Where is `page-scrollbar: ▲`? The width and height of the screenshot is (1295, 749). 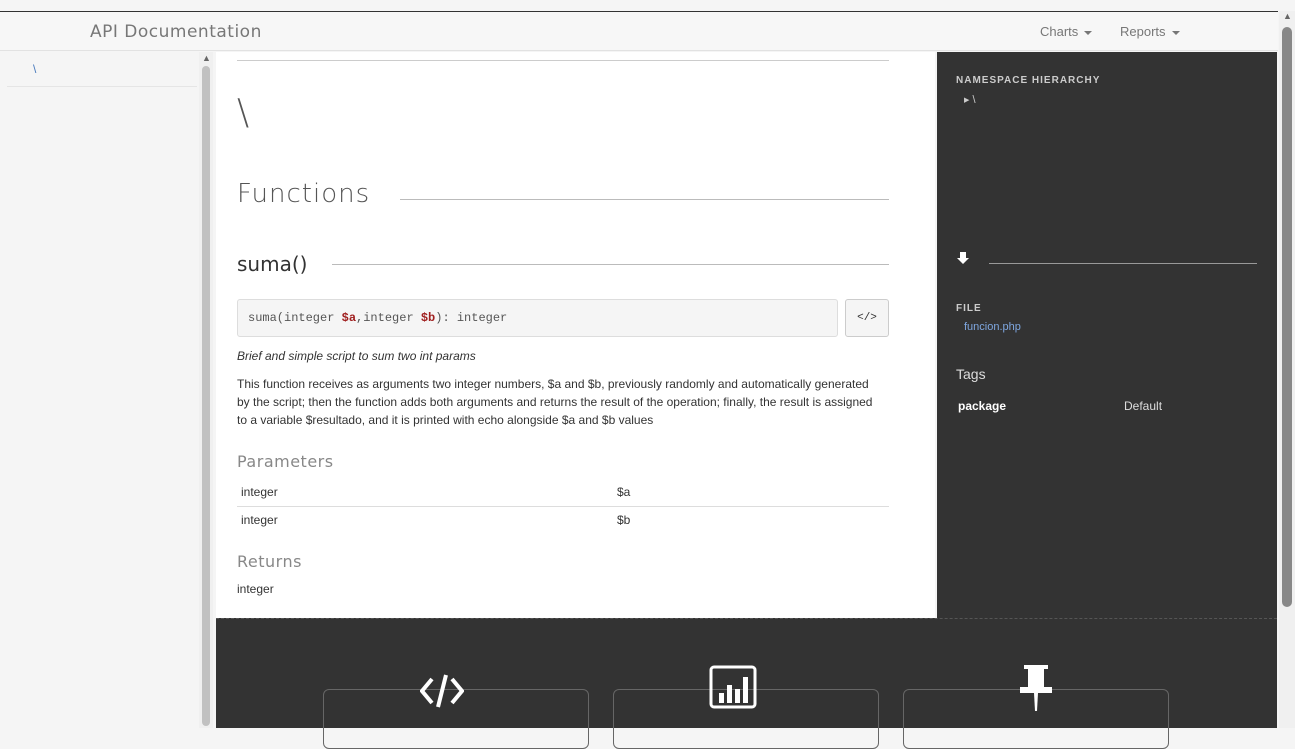 page-scrollbar: ▲ is located at coordinates (1287, 369).